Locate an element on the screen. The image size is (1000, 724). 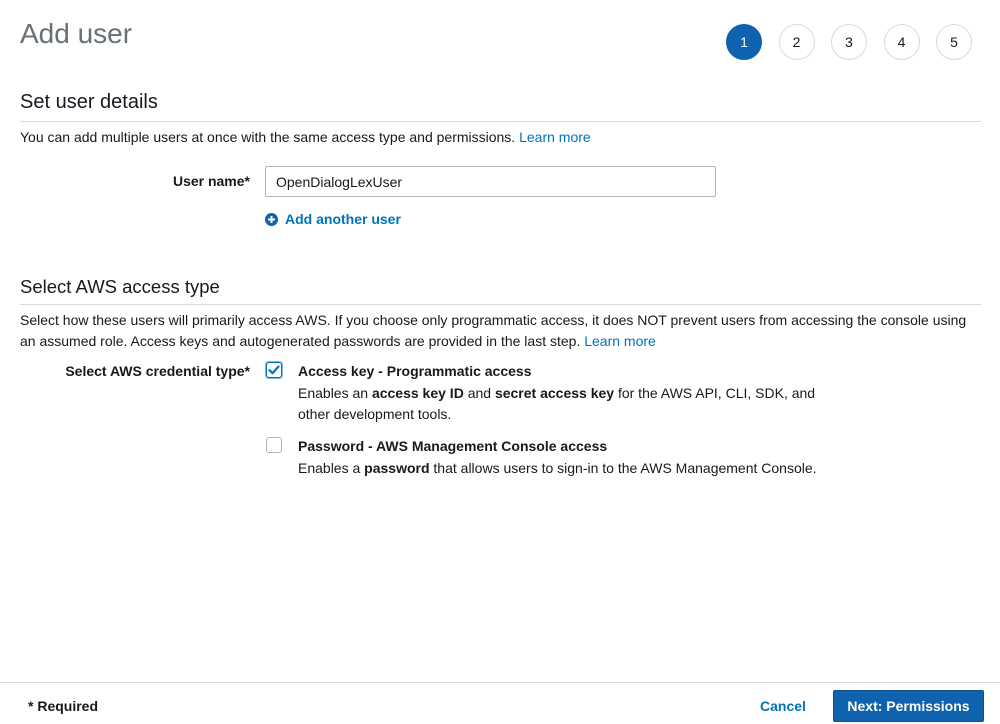
required-note: * Required is located at coordinates (63, 706).